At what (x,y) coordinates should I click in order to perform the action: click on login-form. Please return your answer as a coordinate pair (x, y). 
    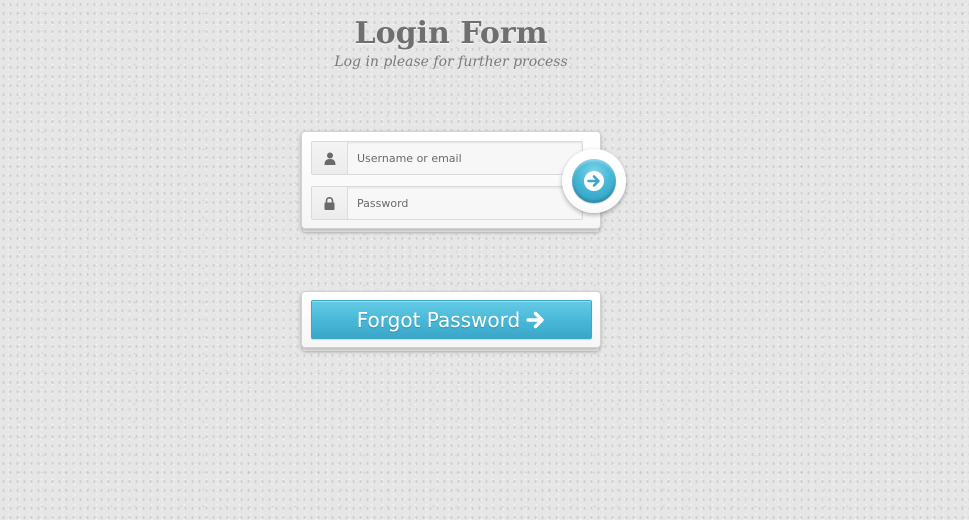
    Looking at the image, I should click on (451, 180).